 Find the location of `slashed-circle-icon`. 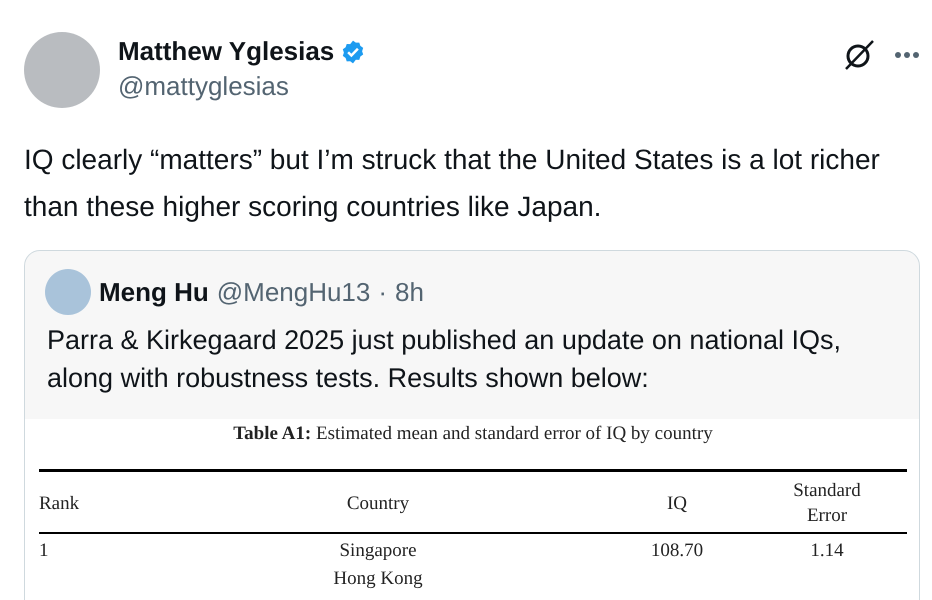

slashed-circle-icon is located at coordinates (859, 55).